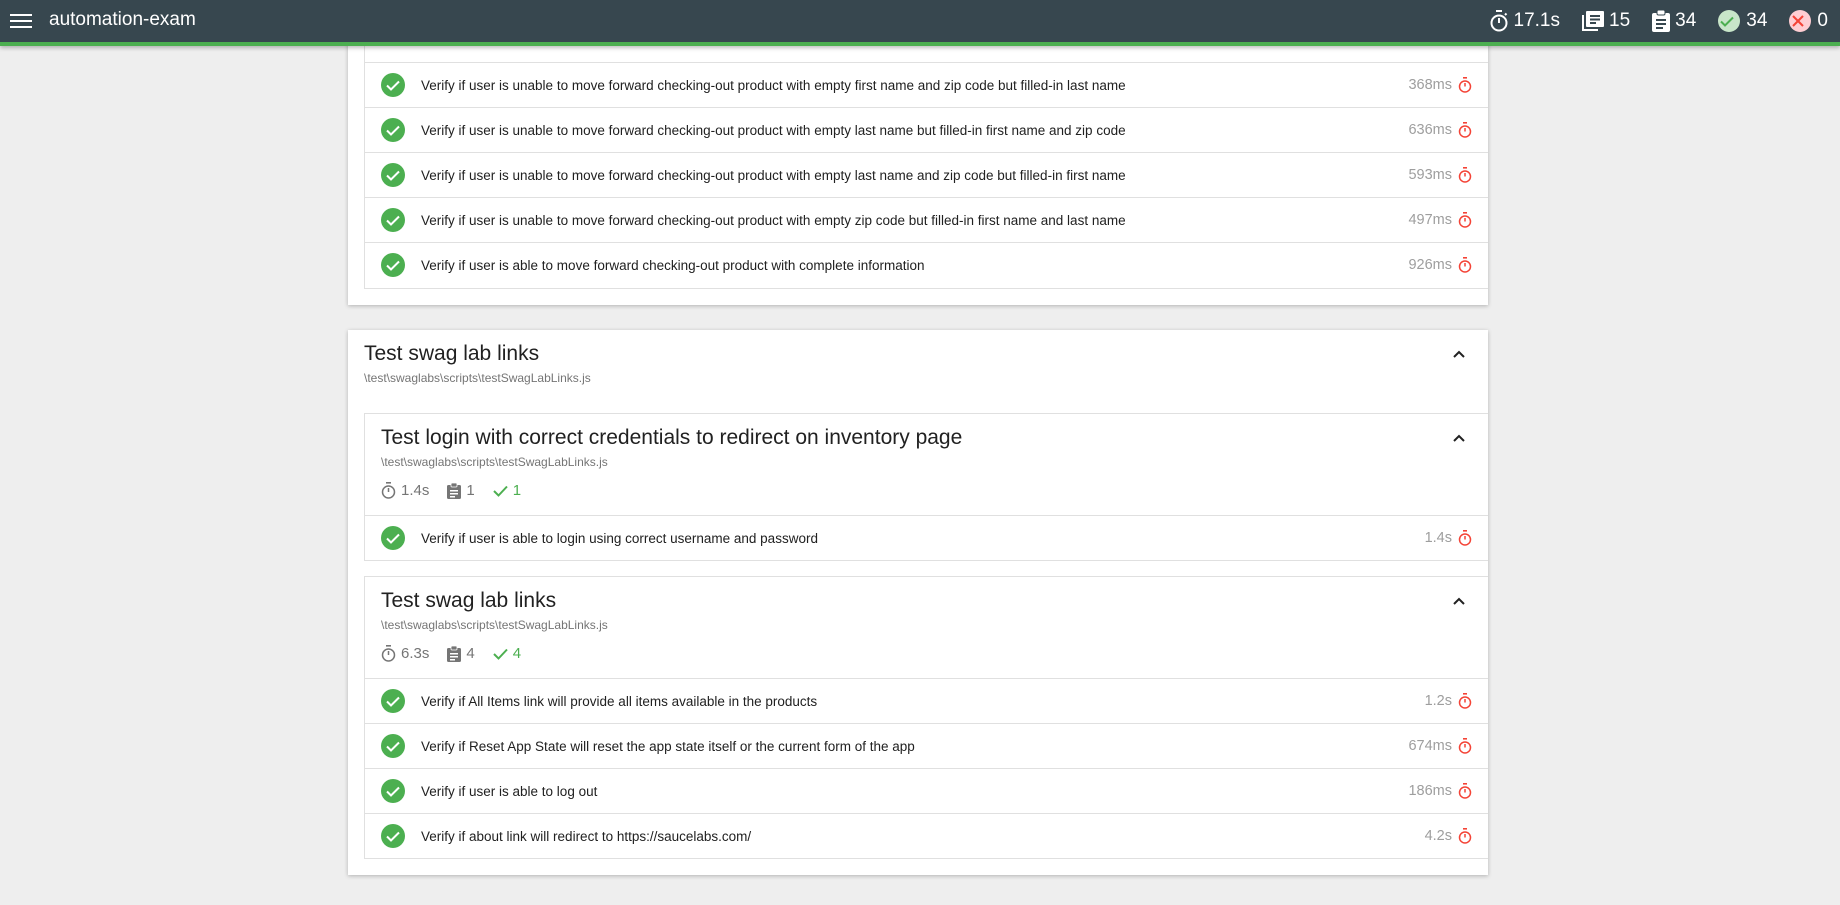 The width and height of the screenshot is (1840, 905). I want to click on subsuite-tests-count: 4, so click(461, 653).